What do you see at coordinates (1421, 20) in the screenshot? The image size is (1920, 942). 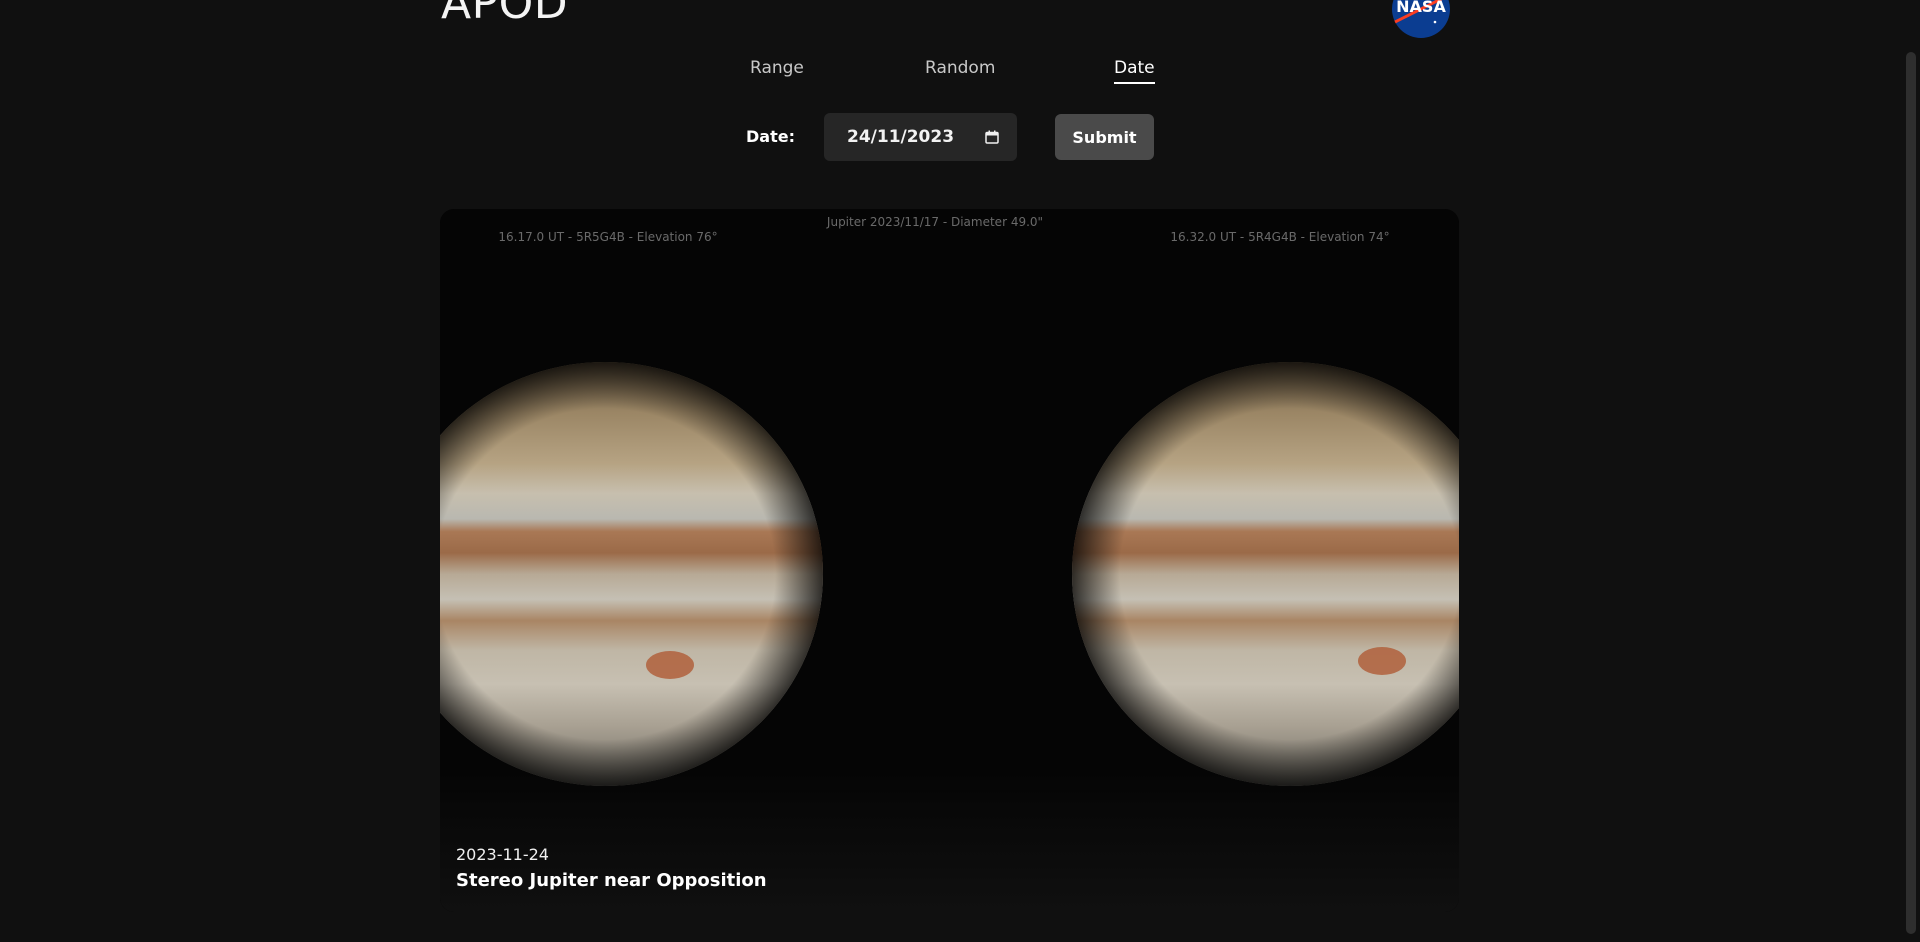 I see `nasa-logo: NASA` at bounding box center [1421, 20].